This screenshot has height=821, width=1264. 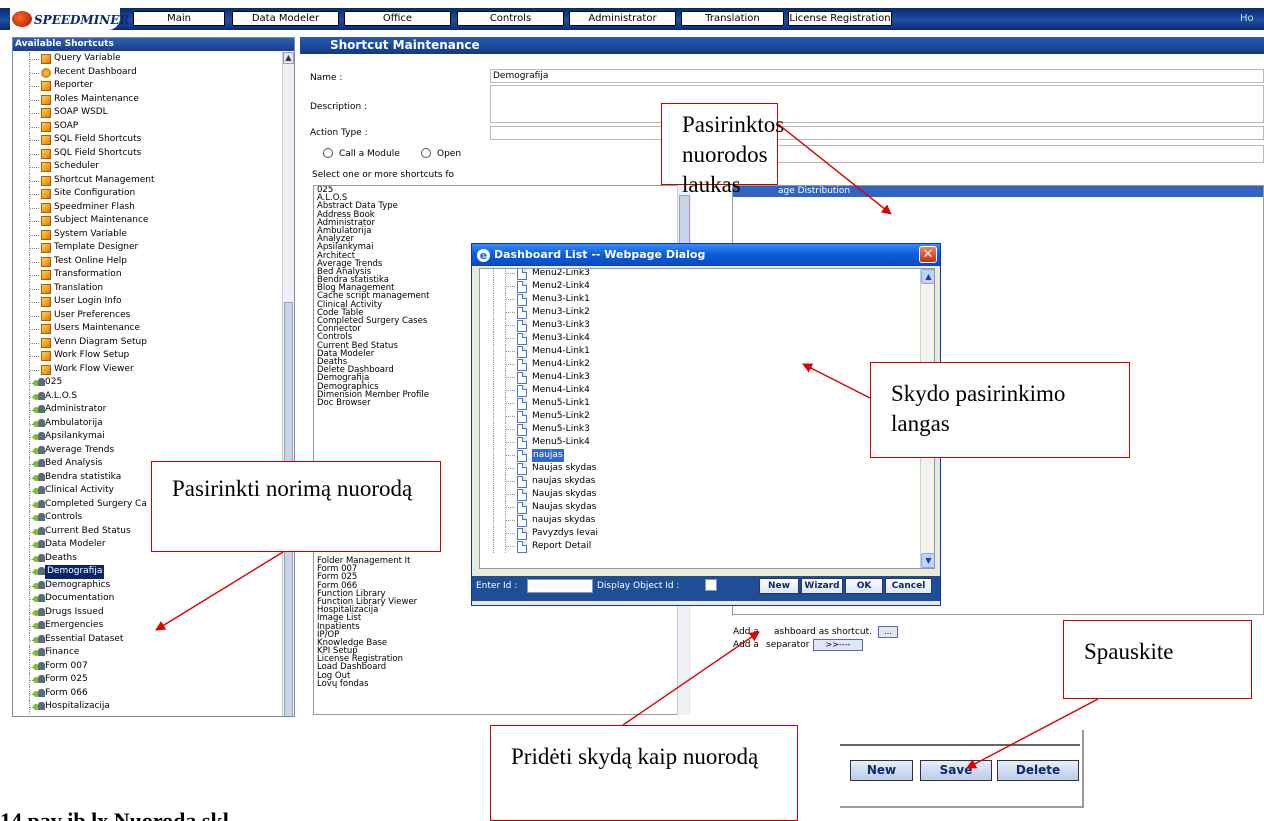 I want to click on dashboard-list-item: Menu4-Link1, so click(x=699, y=351).